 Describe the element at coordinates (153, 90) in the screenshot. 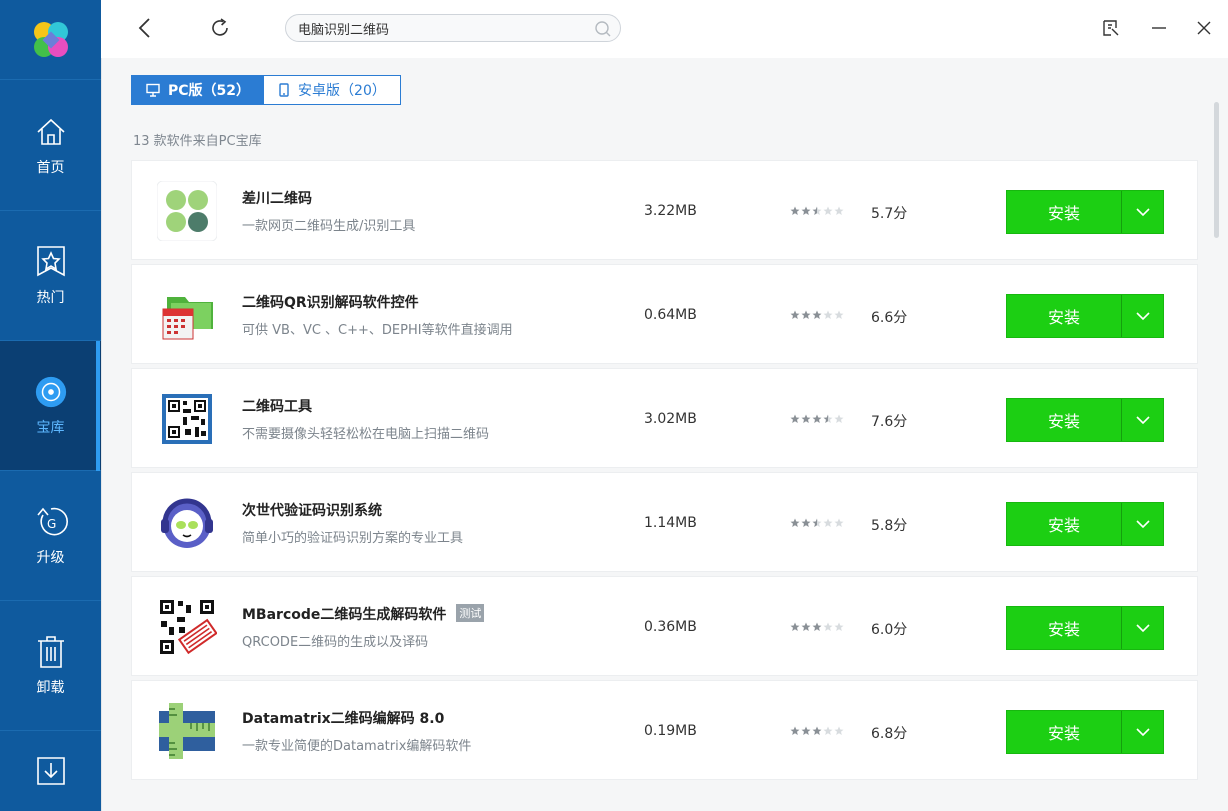

I see `monitor-icon` at that location.